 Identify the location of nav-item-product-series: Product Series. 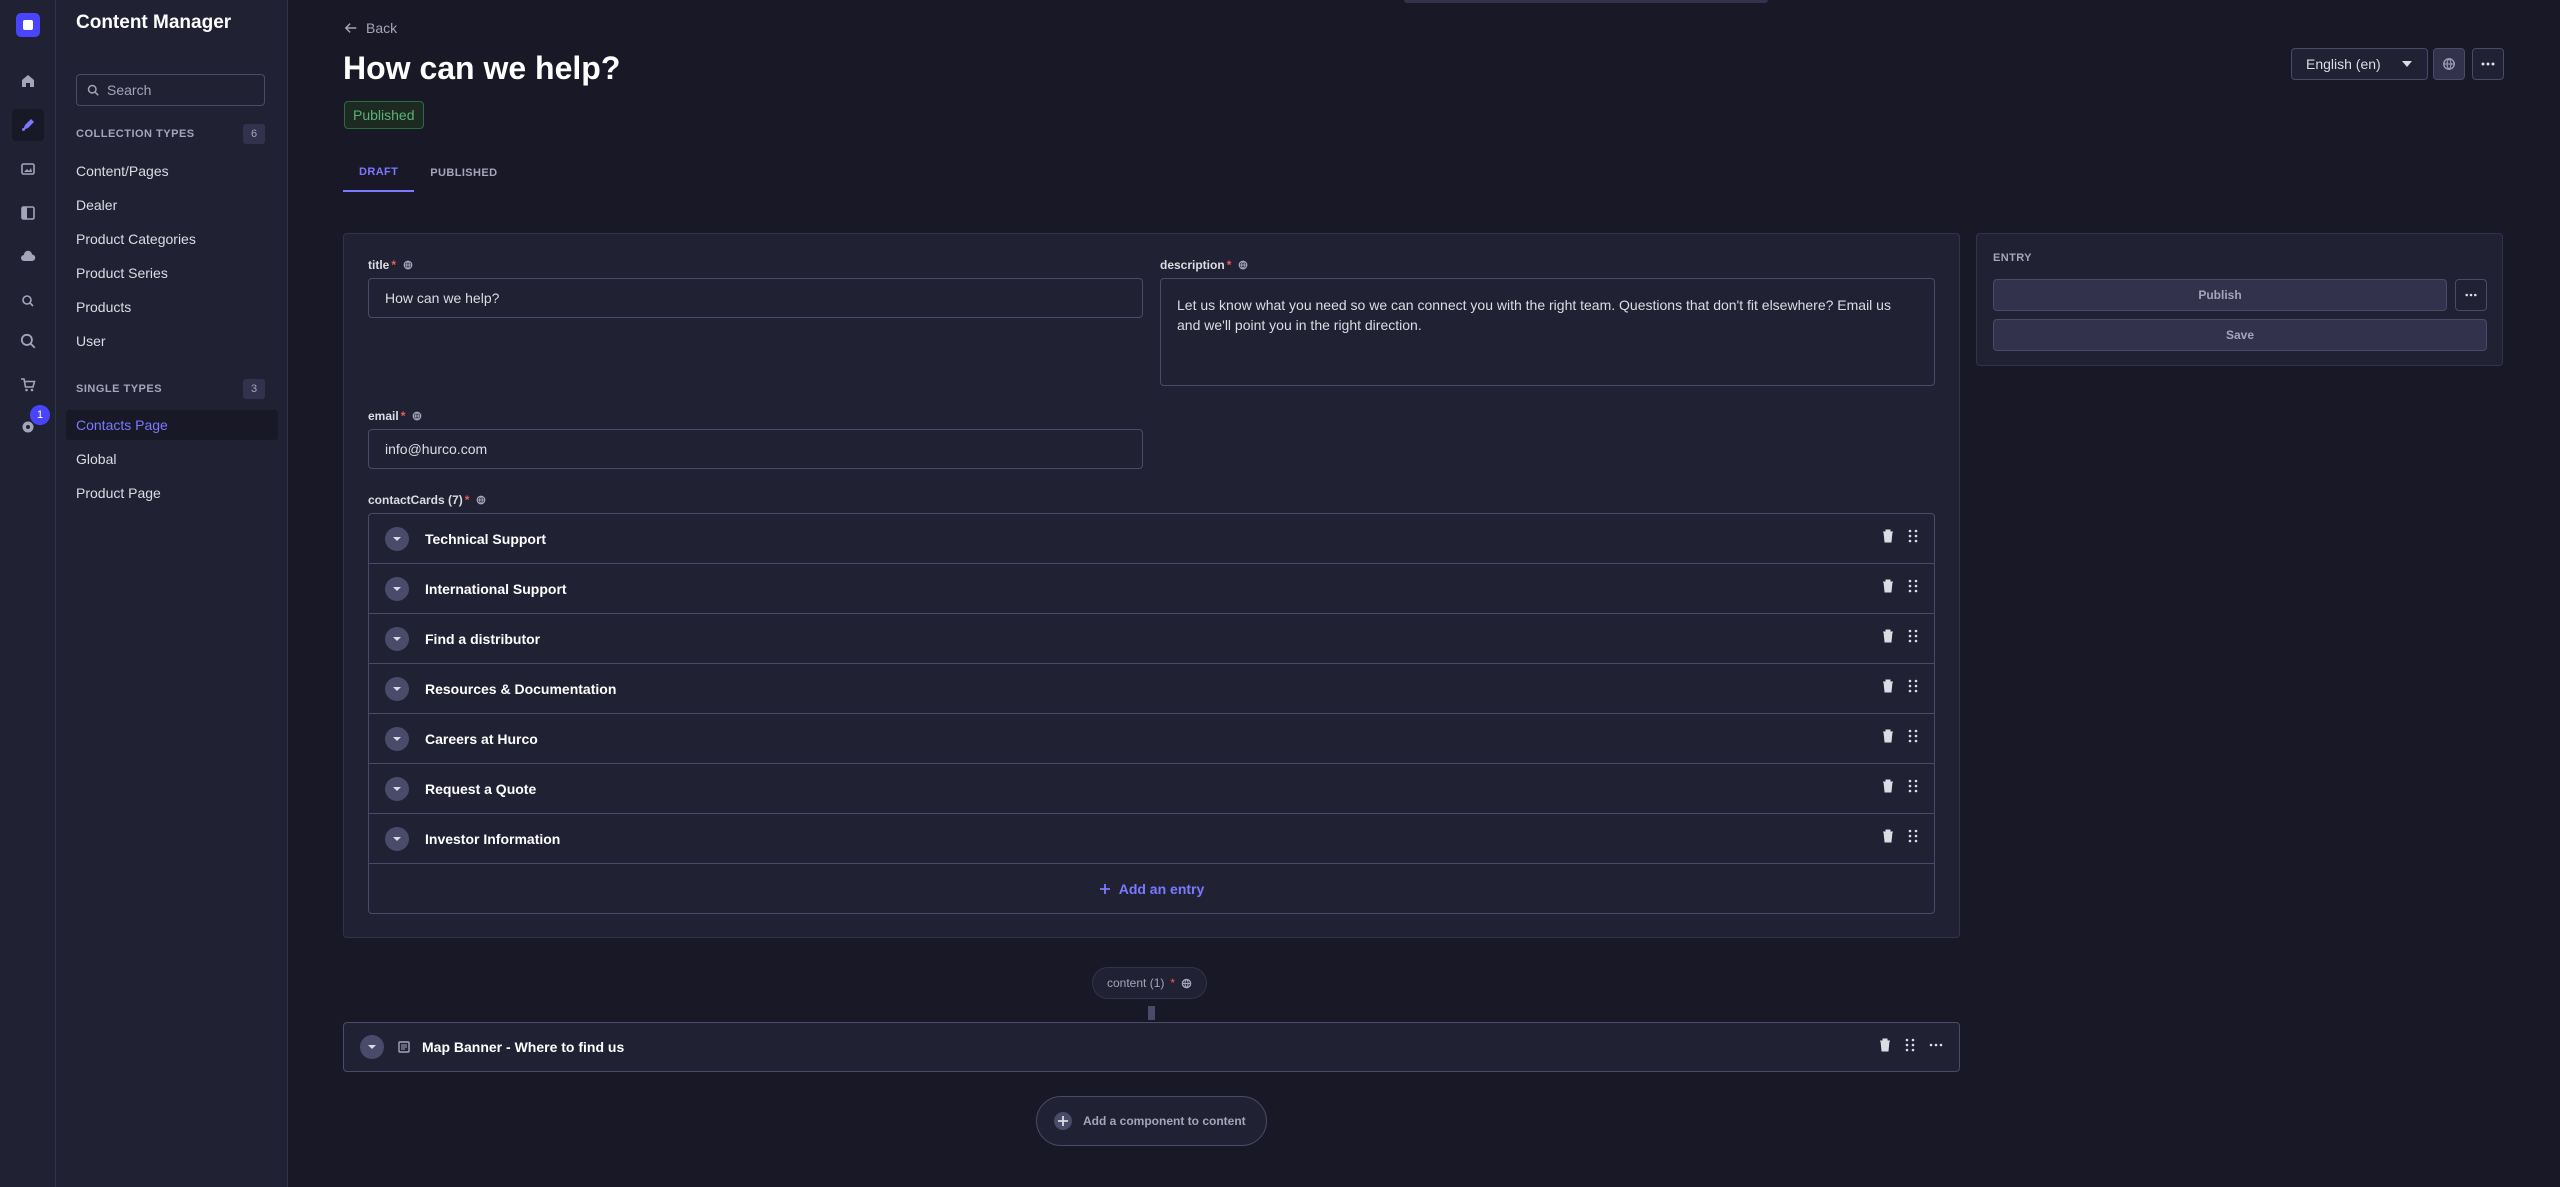
(172, 273).